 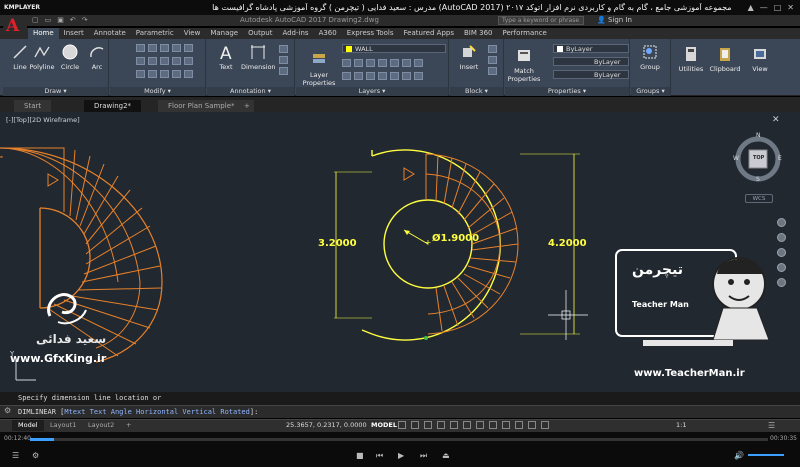 I want to click on insert-tool: Insert, so click(x=469, y=57).